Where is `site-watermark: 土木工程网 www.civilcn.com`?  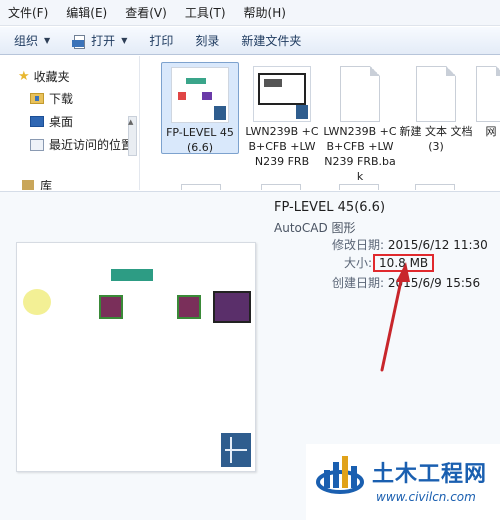 site-watermark: 土木工程网 www.civilcn.com is located at coordinates (403, 482).